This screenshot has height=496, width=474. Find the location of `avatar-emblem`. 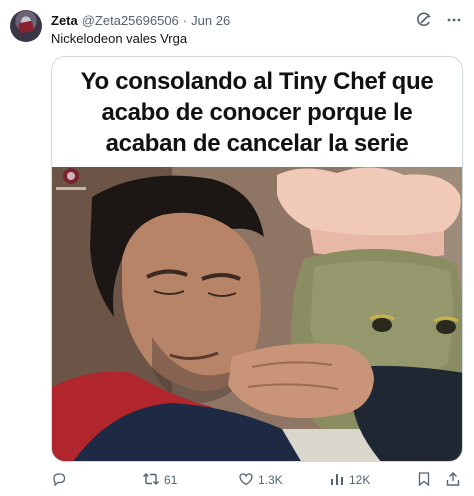

avatar-emblem is located at coordinates (26, 27).